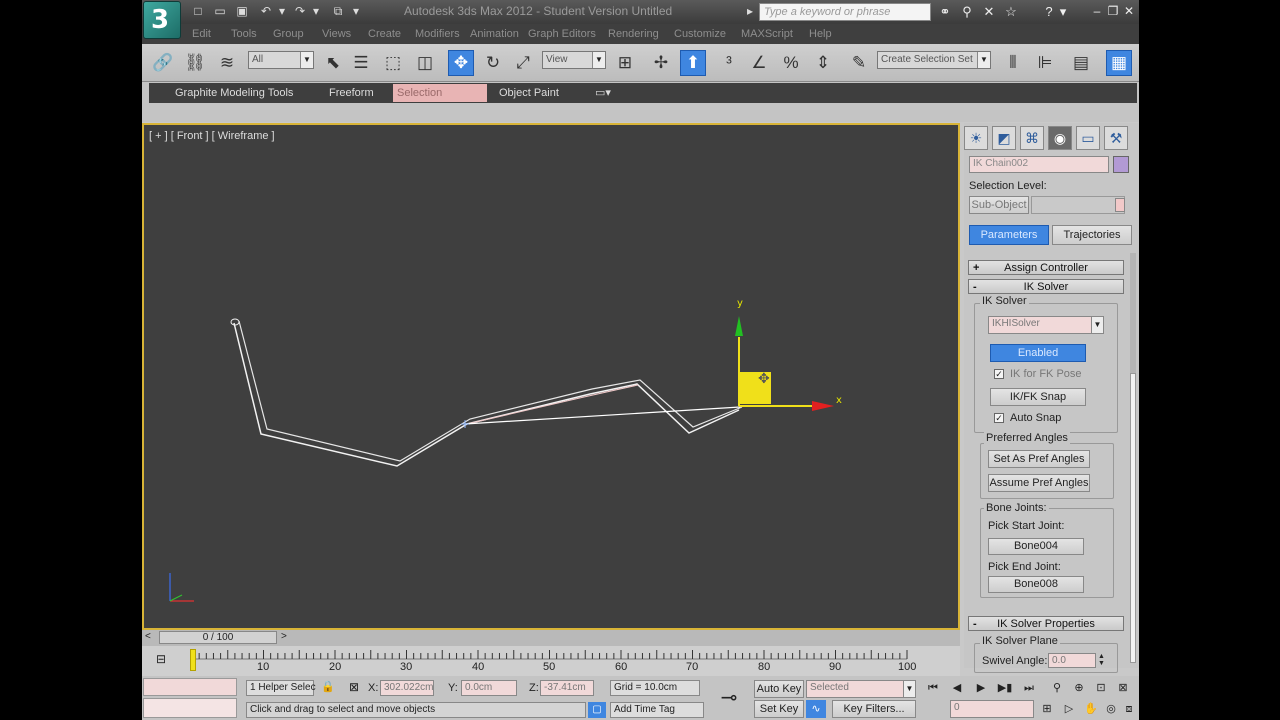 This screenshot has width=1280, height=720. I want to click on open-file-icon: ▭, so click(220, 11).